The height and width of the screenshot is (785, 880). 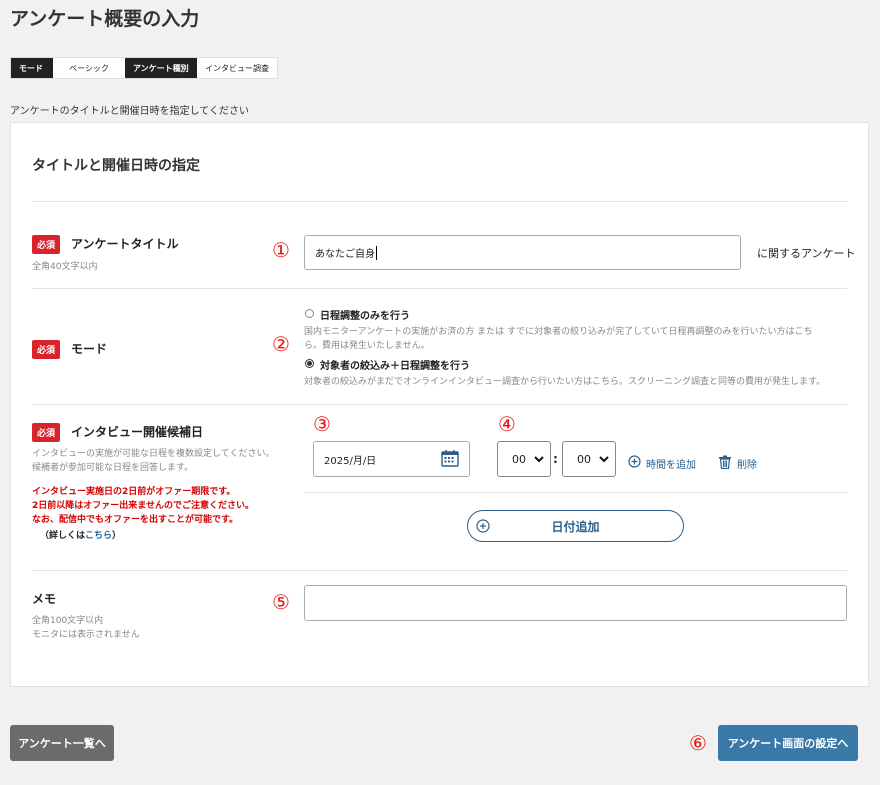 What do you see at coordinates (86, 635) in the screenshot?
I see `memo-hint-2: モニタには表示されません` at bounding box center [86, 635].